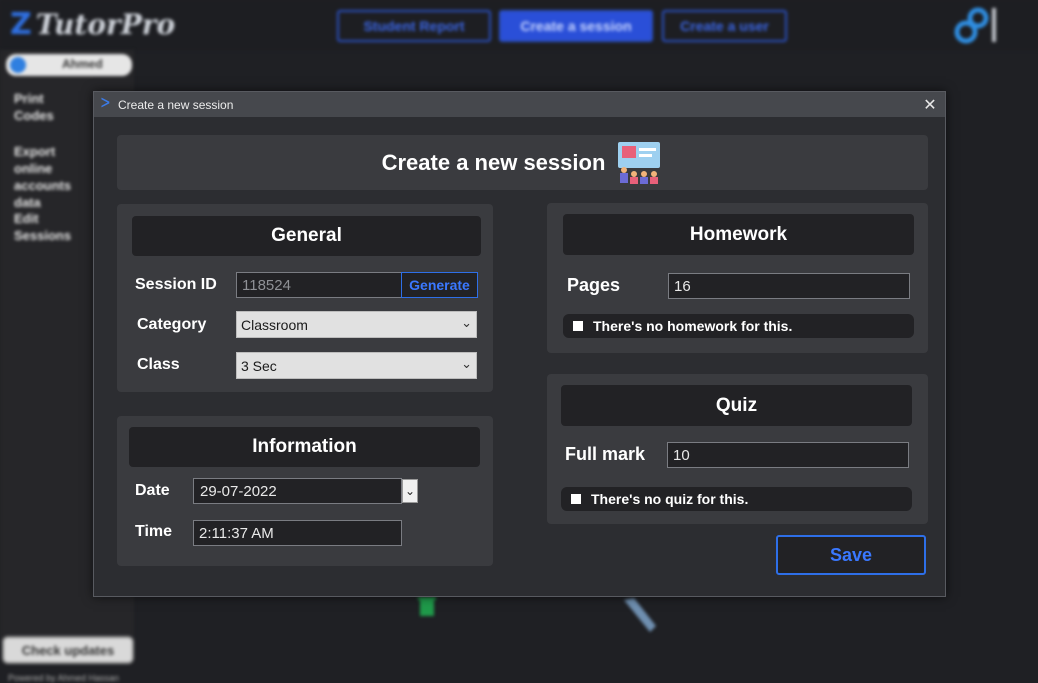 The image size is (1038, 683). What do you see at coordinates (410, 491) in the screenshot?
I see `calendar-dropdown-icon: ⌄` at bounding box center [410, 491].